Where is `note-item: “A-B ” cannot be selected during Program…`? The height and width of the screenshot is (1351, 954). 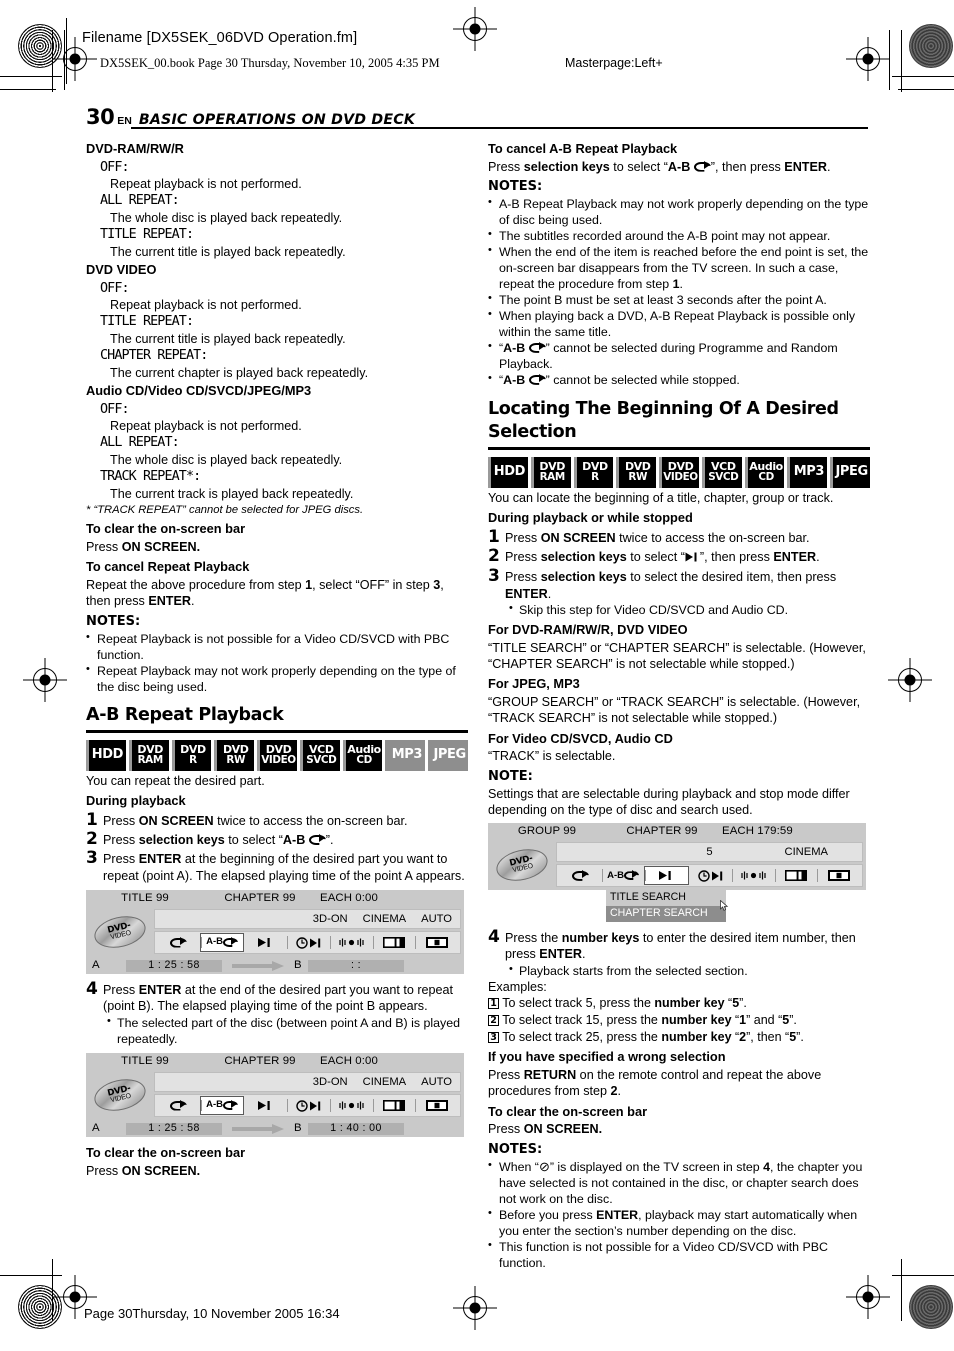
note-item: “A-B ” cannot be selected during Program… is located at coordinates (679, 355).